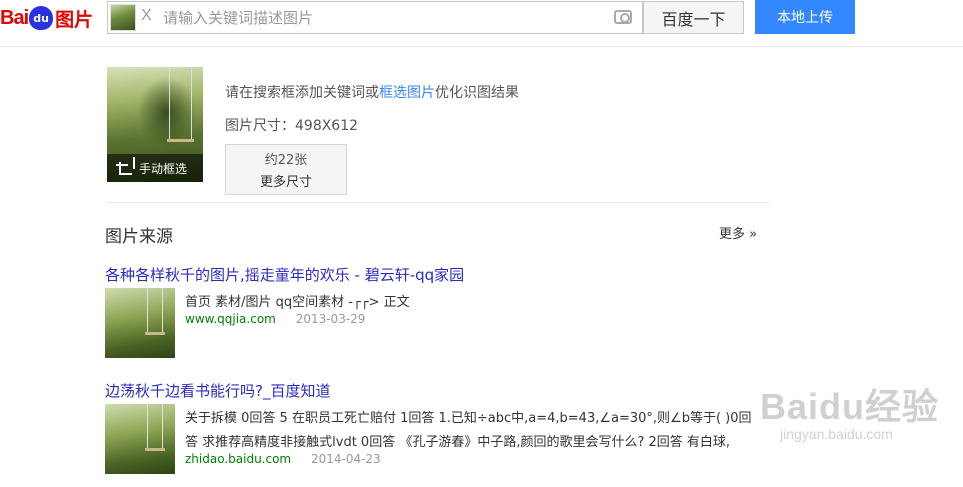  What do you see at coordinates (285, 182) in the screenshot?
I see `more-sizes-label: 更多尺寸` at bounding box center [285, 182].